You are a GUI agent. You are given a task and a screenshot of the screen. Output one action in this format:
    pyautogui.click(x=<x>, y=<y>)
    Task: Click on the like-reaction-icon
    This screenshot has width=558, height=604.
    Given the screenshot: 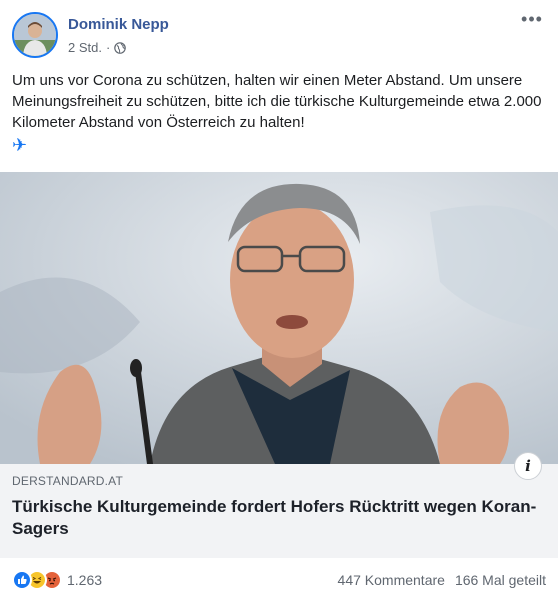 What is the action you would take?
    pyautogui.click(x=22, y=580)
    